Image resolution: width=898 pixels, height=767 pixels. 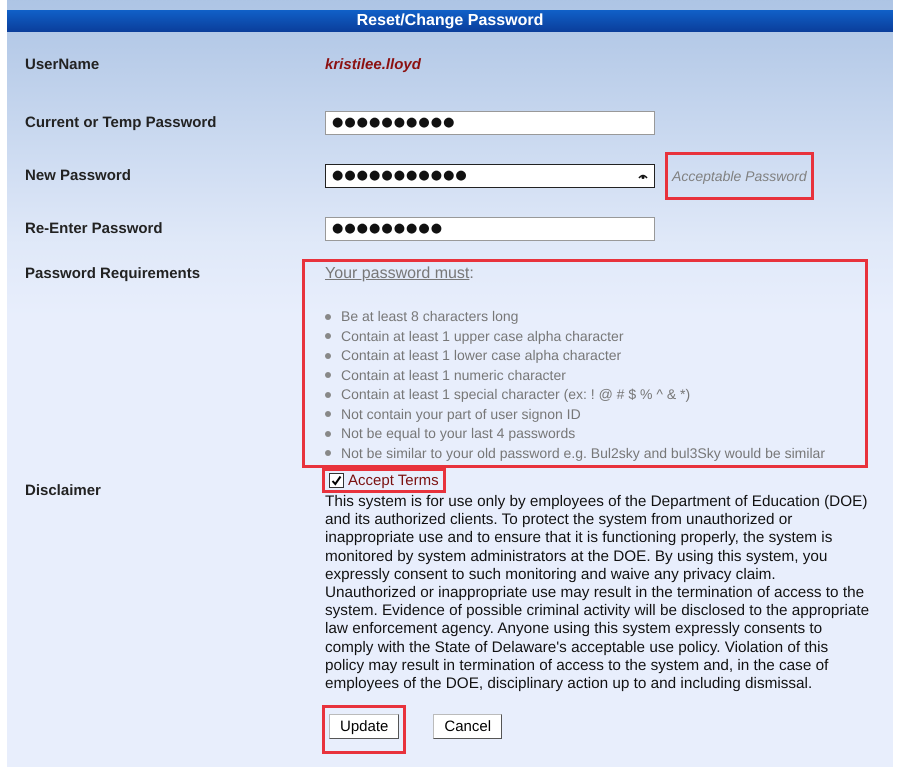 I want to click on accept-checkbox, so click(x=336, y=480).